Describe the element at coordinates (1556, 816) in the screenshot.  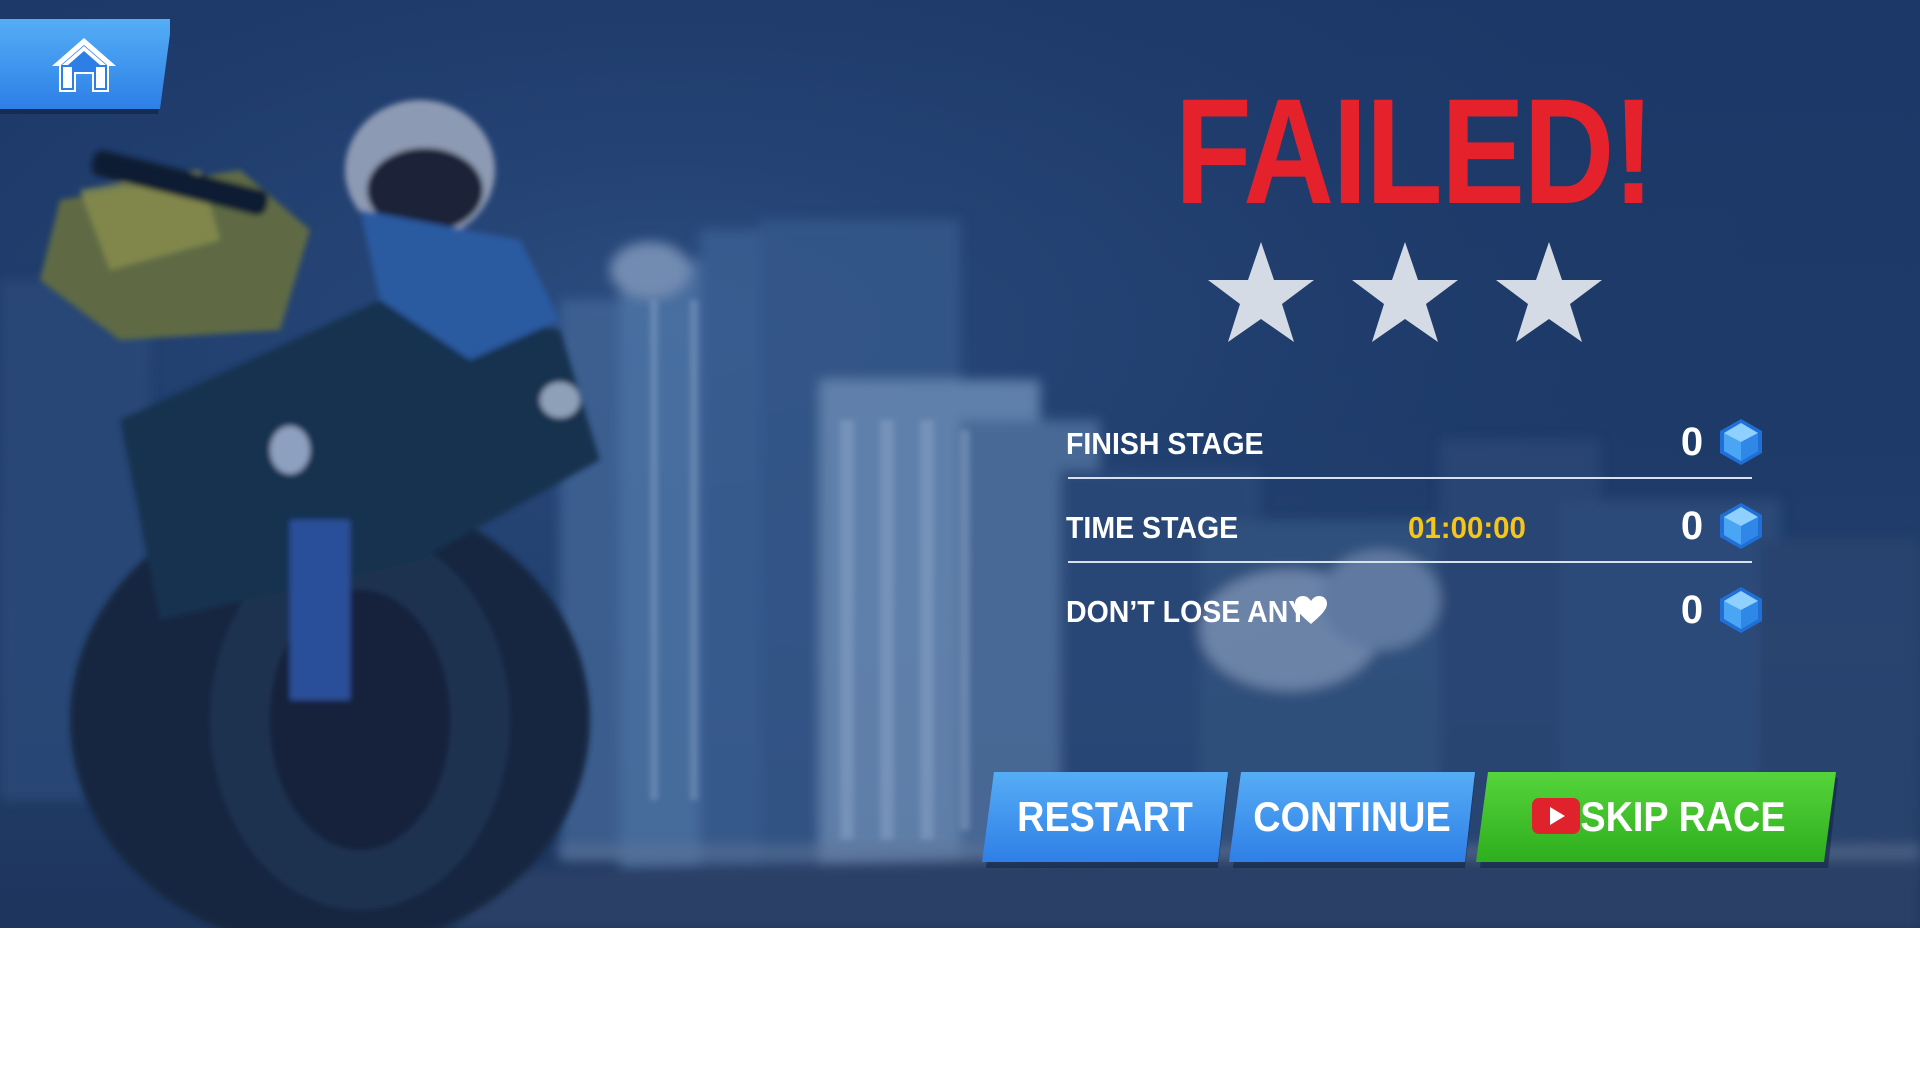
I see `video-play-icon` at that location.